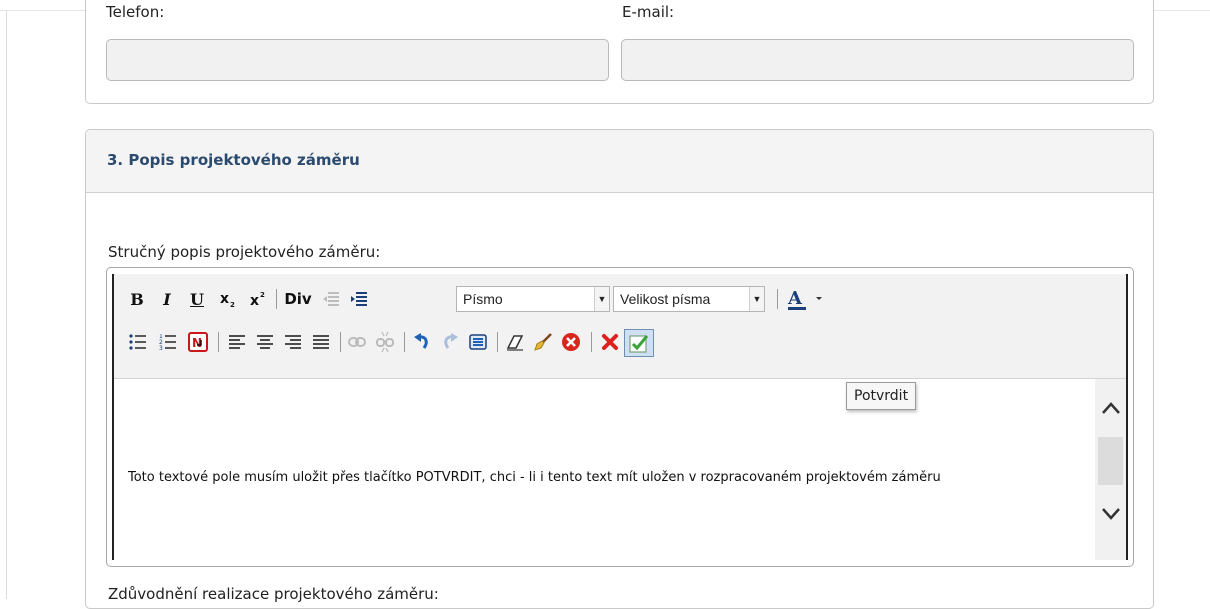  What do you see at coordinates (244, 252) in the screenshot?
I see `short-description-label: Stručný popis projektového záměru:` at bounding box center [244, 252].